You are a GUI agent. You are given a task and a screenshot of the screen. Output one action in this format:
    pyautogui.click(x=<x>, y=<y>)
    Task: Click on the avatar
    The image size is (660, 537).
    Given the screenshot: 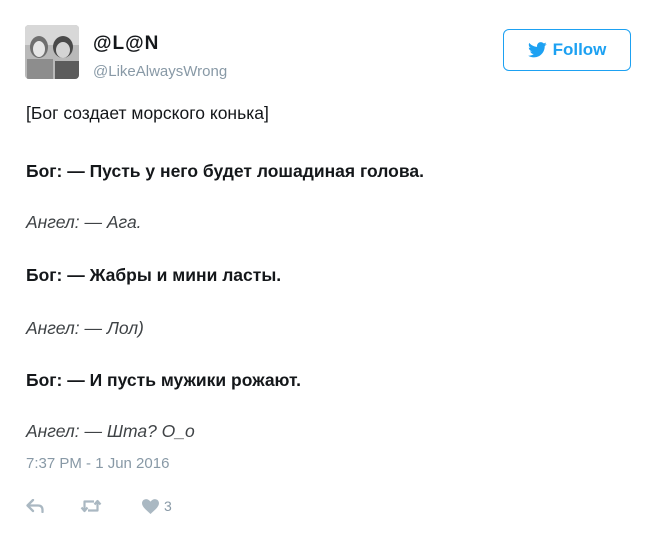 What is the action you would take?
    pyautogui.click(x=52, y=52)
    